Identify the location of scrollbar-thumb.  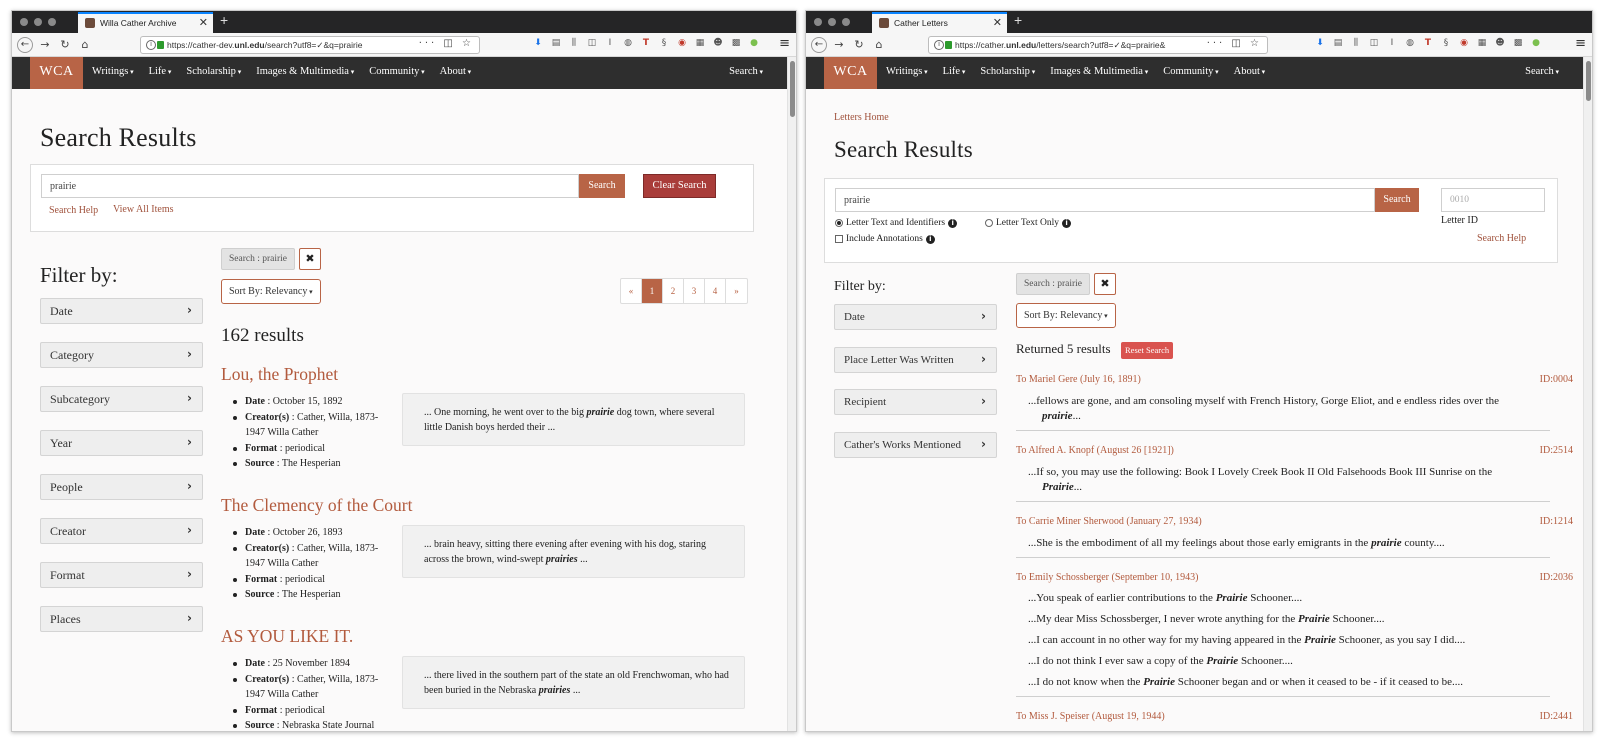
(792, 89).